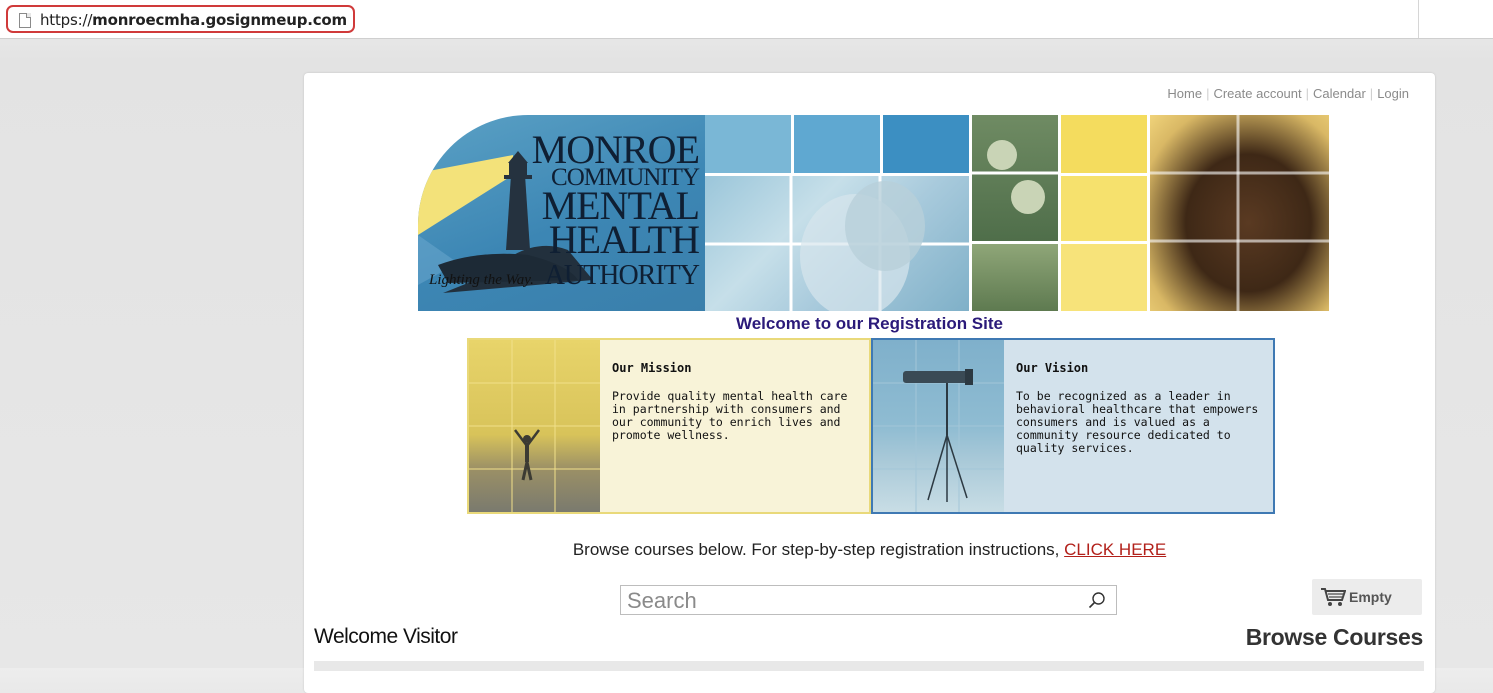  What do you see at coordinates (481, 280) in the screenshot?
I see `logo-tagline: Lighting the Way.` at bounding box center [481, 280].